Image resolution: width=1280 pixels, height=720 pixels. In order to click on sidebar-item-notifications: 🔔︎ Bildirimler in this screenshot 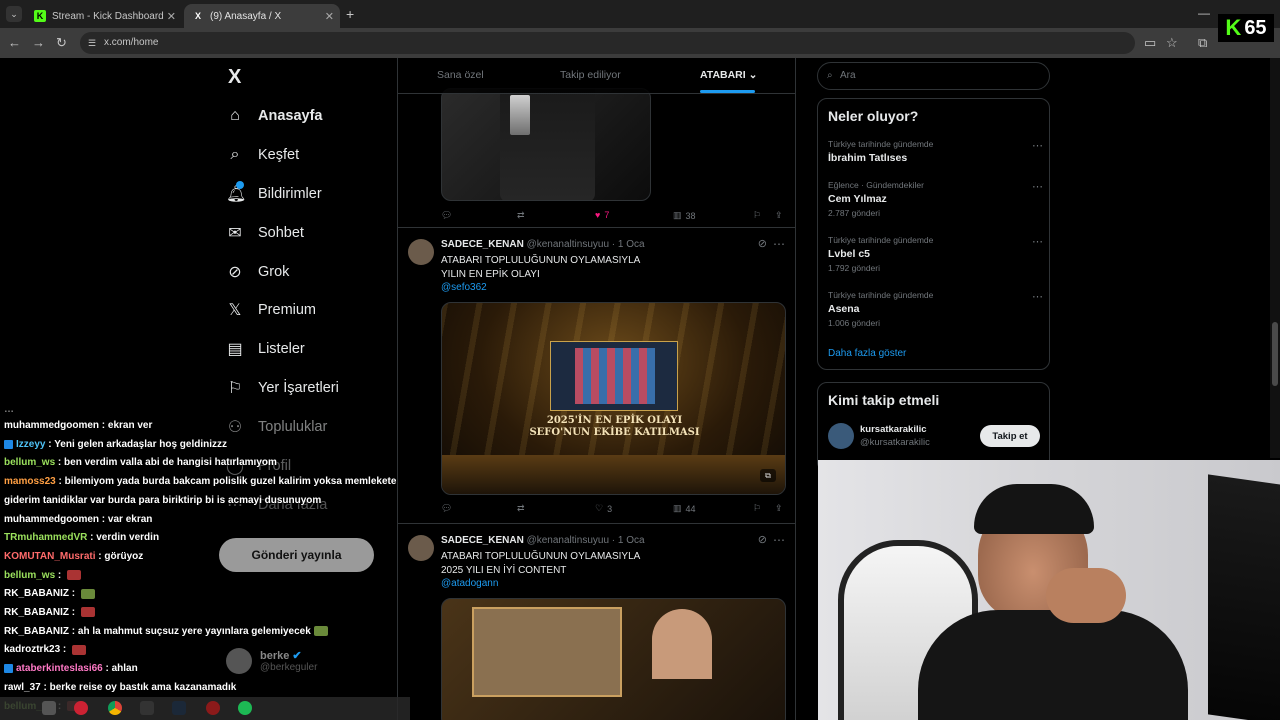, I will do `click(274, 193)`.